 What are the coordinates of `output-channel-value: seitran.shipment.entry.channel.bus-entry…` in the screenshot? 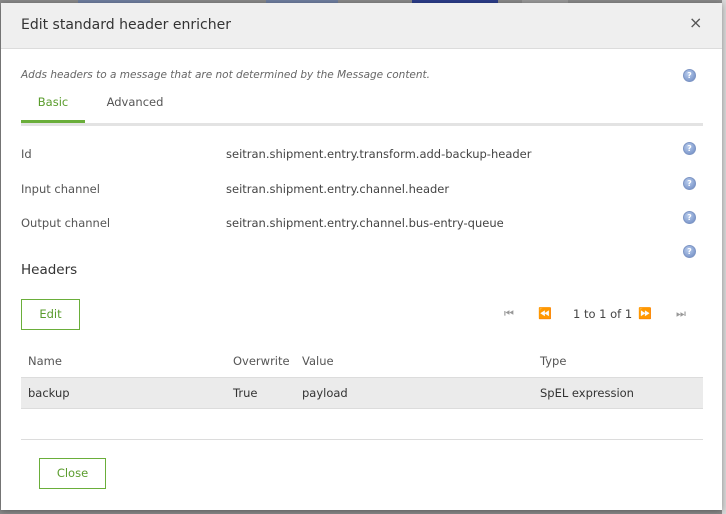 It's located at (365, 223).